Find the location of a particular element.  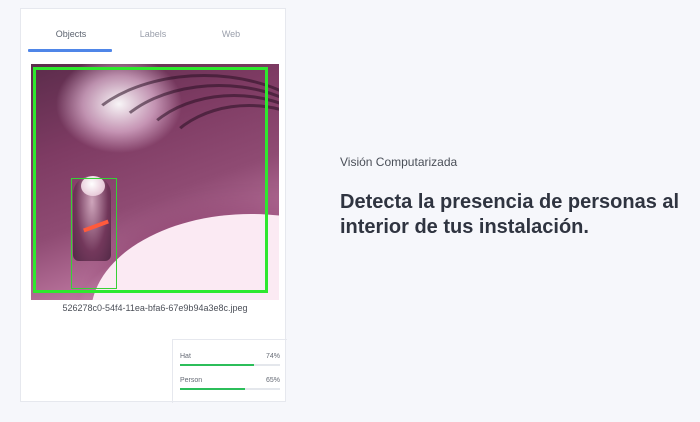

tab-web: Web is located at coordinates (231, 34).